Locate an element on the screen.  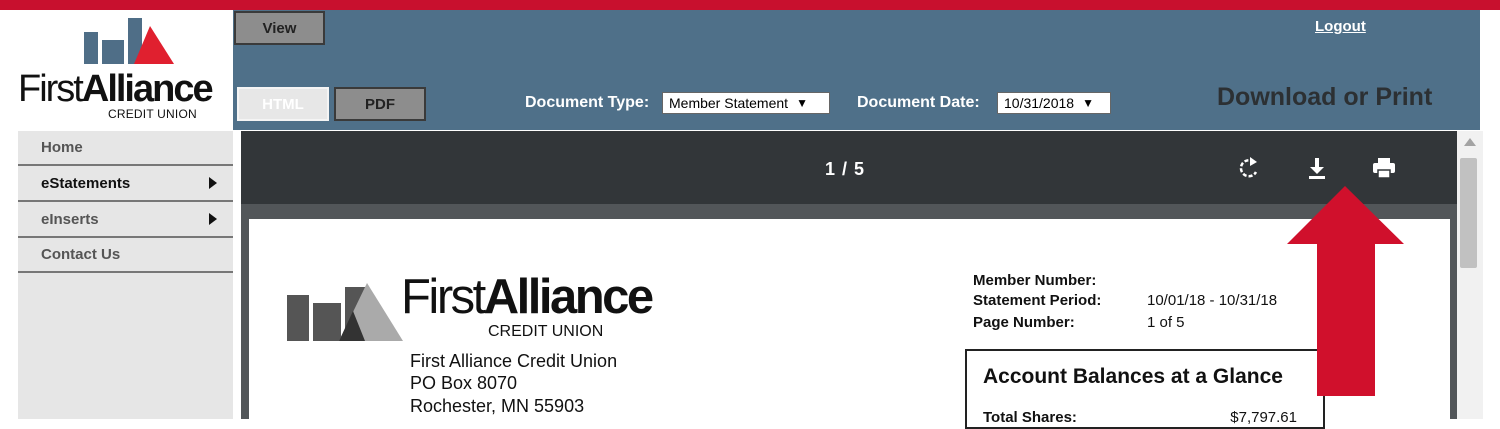
viewer-scrollbar is located at coordinates (1470, 275).